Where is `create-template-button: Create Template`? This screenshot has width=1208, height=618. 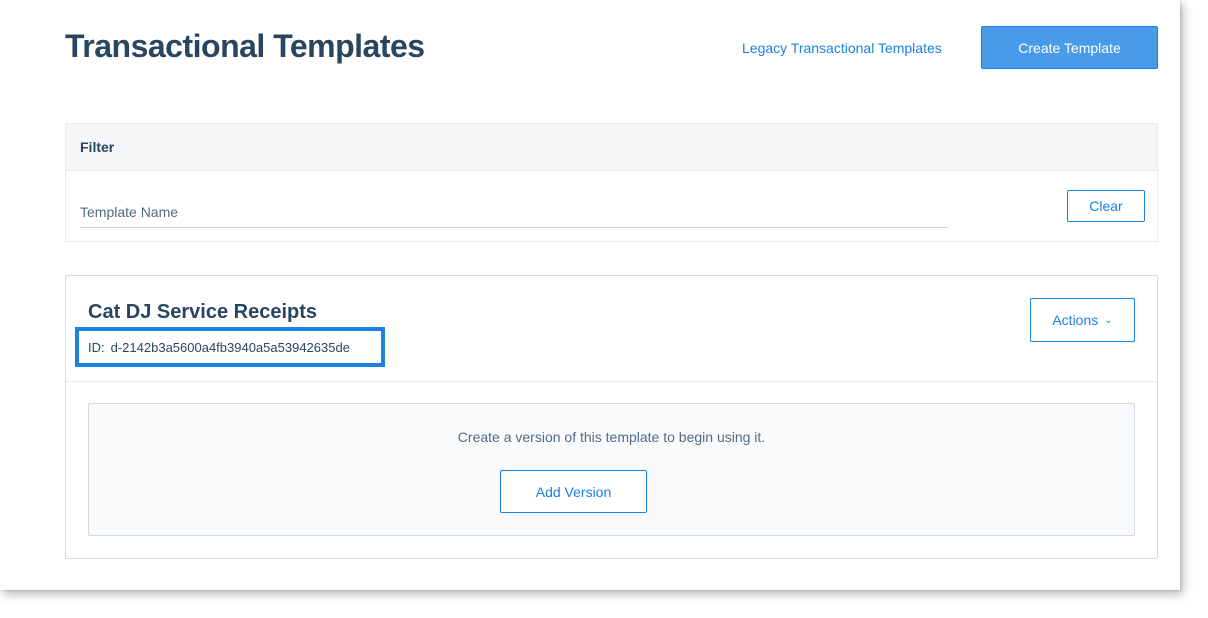
create-template-button: Create Template is located at coordinates (1069, 47).